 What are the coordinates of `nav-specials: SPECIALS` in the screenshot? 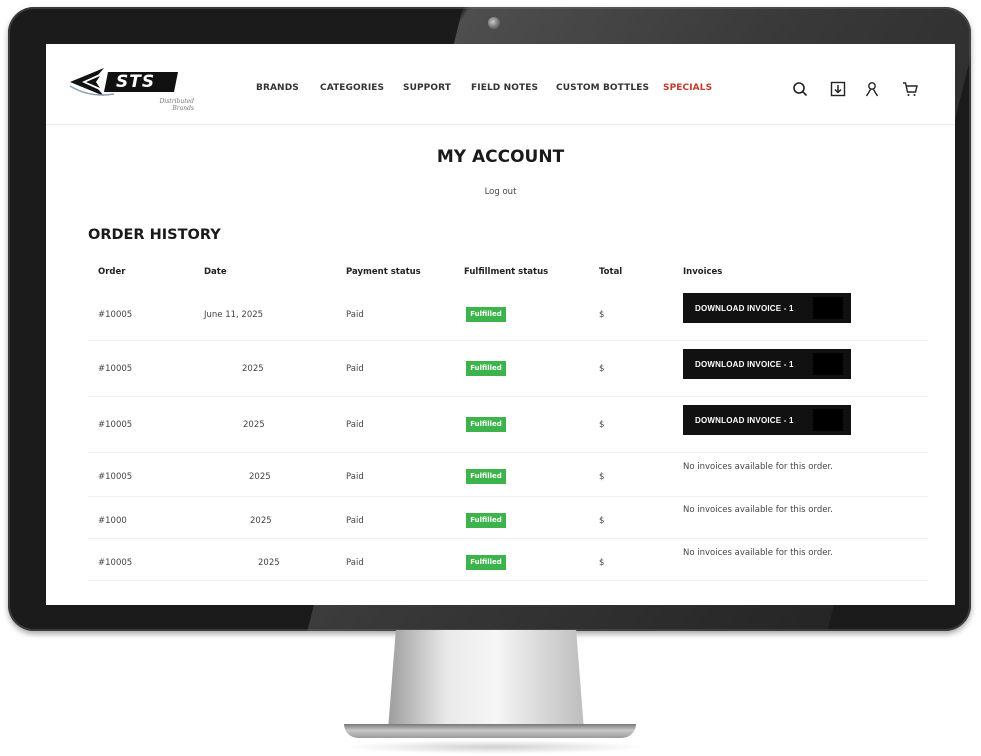 It's located at (687, 88).